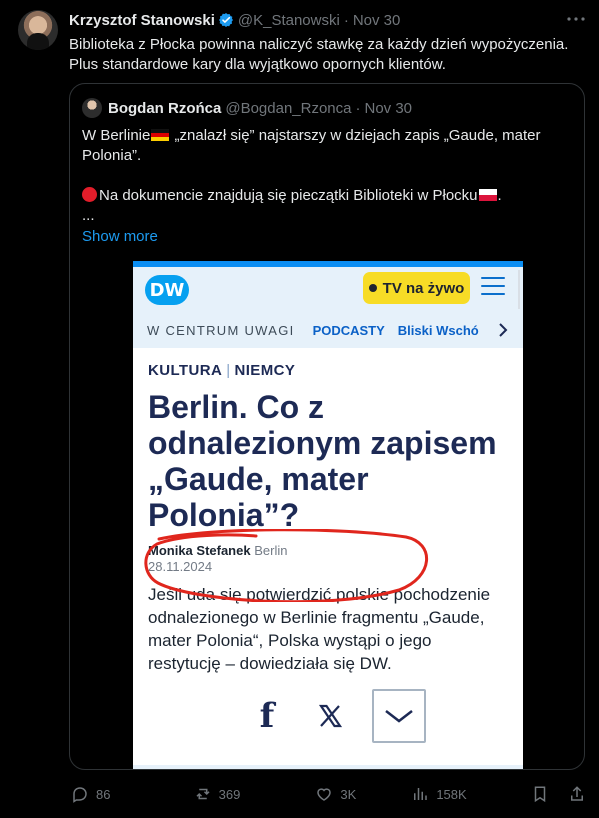  I want to click on screenshot-scrollbar, so click(519, 289).